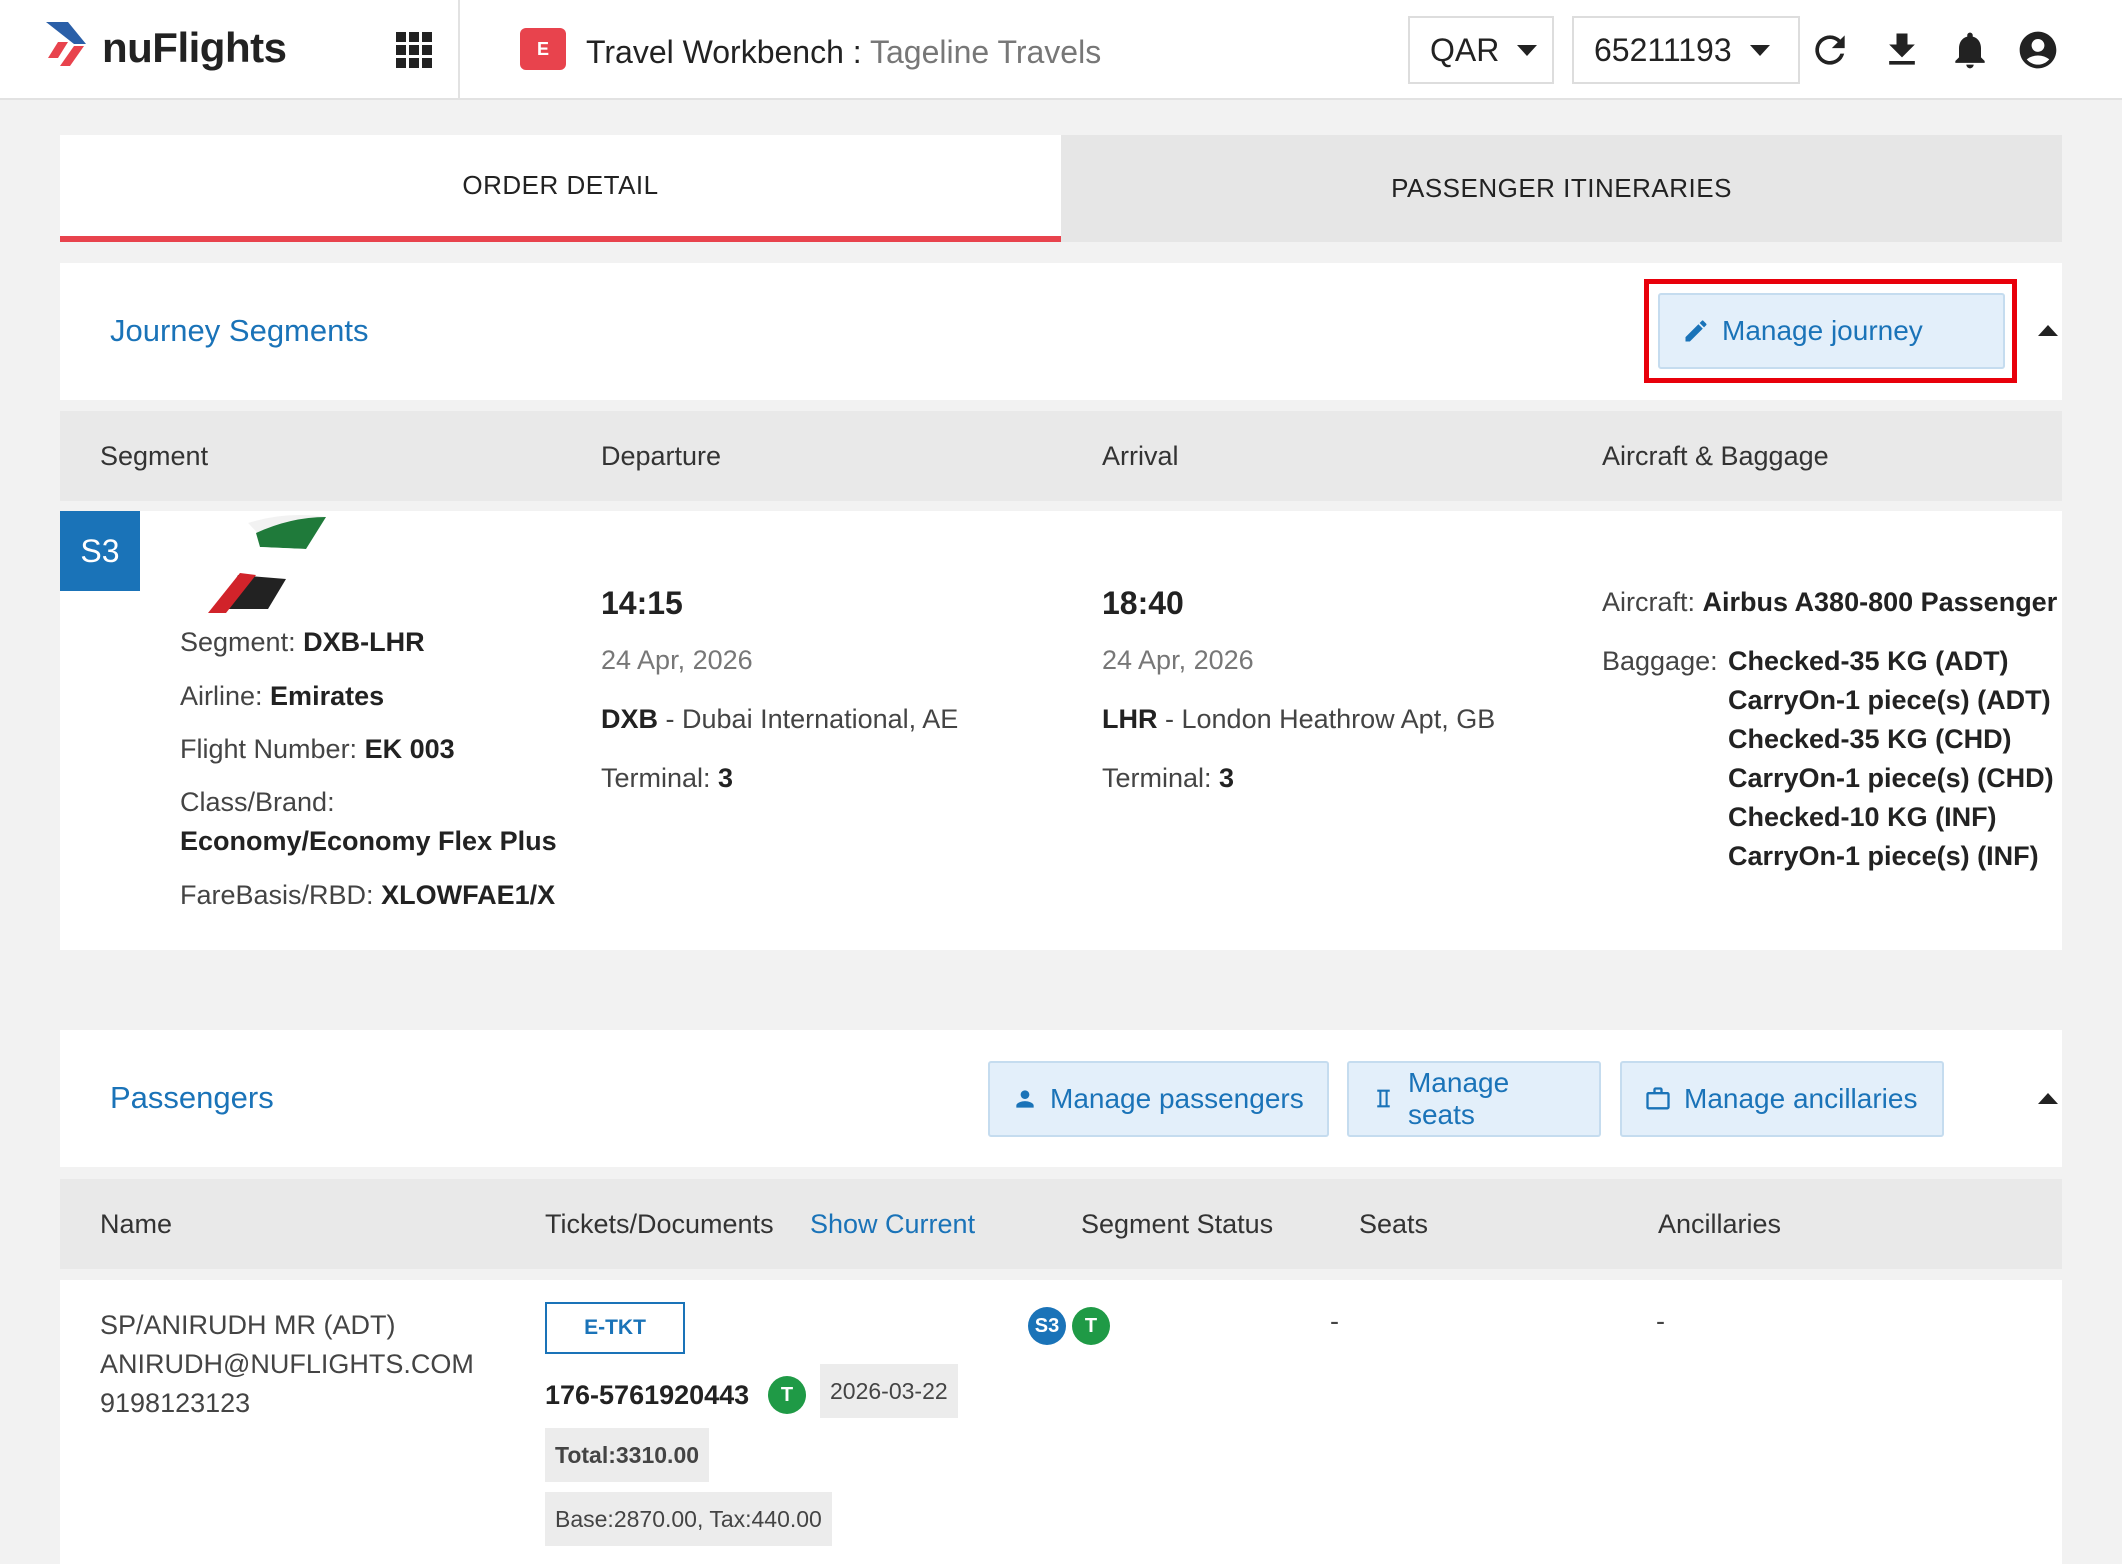 The image size is (2122, 1564). What do you see at coordinates (302, 642) in the screenshot?
I see `segment-route: Segment: DXB-LHR` at bounding box center [302, 642].